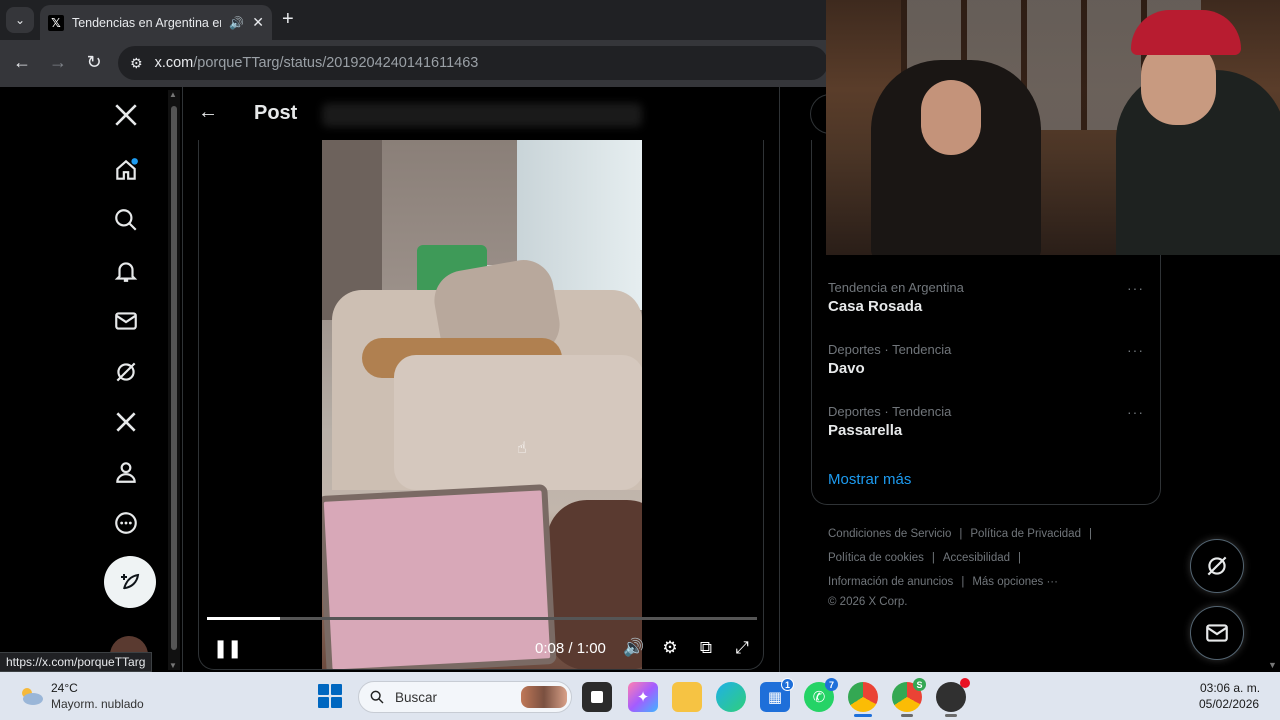 This screenshot has height=720, width=1280. I want to click on file-explorer-icon, so click(687, 697).